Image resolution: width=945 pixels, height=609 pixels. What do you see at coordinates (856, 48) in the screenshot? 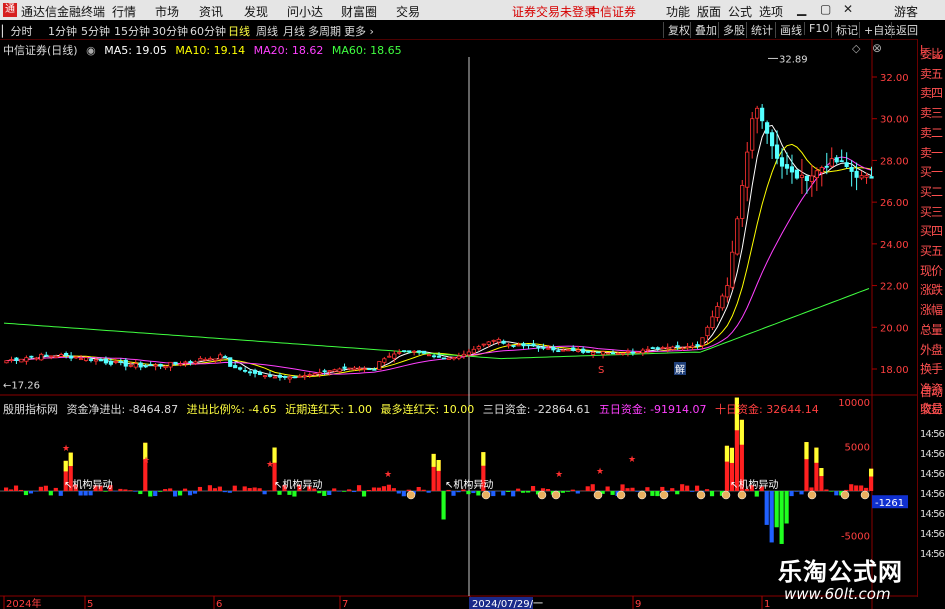
I see `chart-settings-icon: ◇` at bounding box center [856, 48].